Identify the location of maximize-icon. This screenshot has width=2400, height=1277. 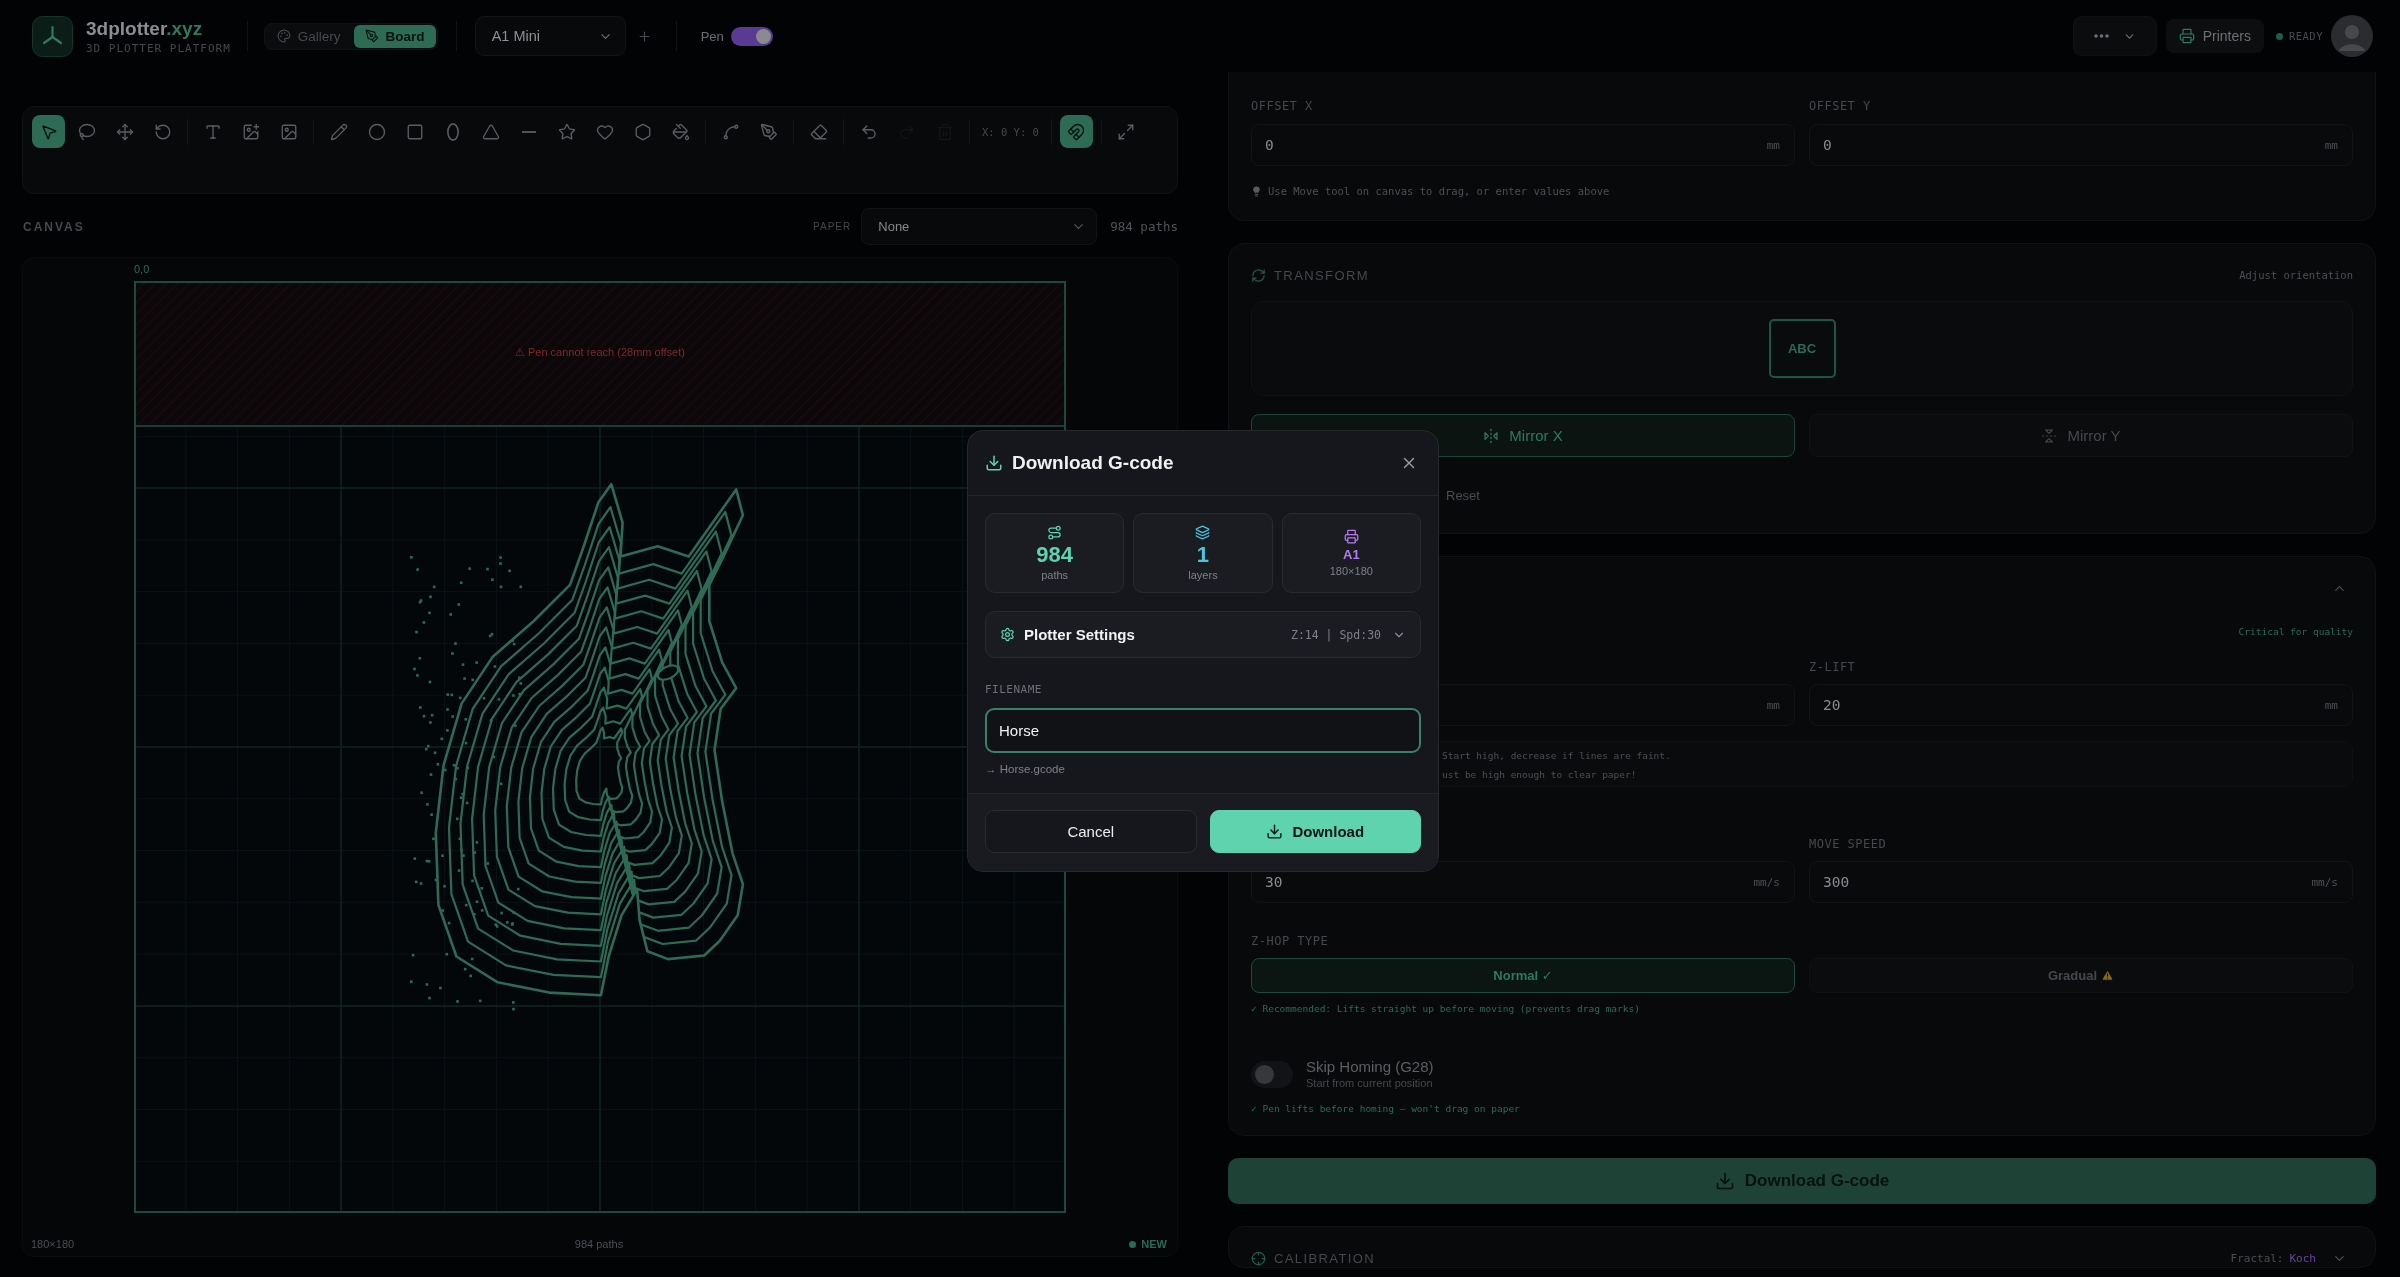
(1126, 131).